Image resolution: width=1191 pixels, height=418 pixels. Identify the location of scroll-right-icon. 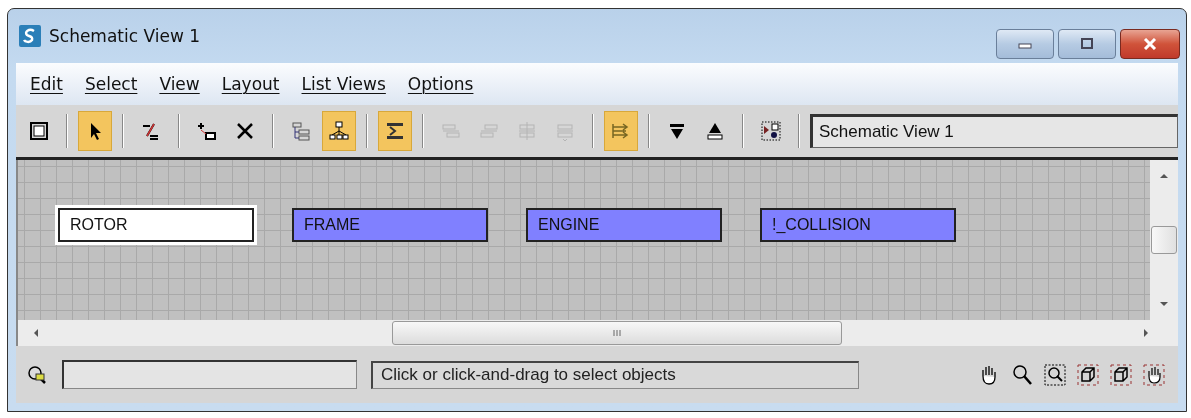
(1146, 333).